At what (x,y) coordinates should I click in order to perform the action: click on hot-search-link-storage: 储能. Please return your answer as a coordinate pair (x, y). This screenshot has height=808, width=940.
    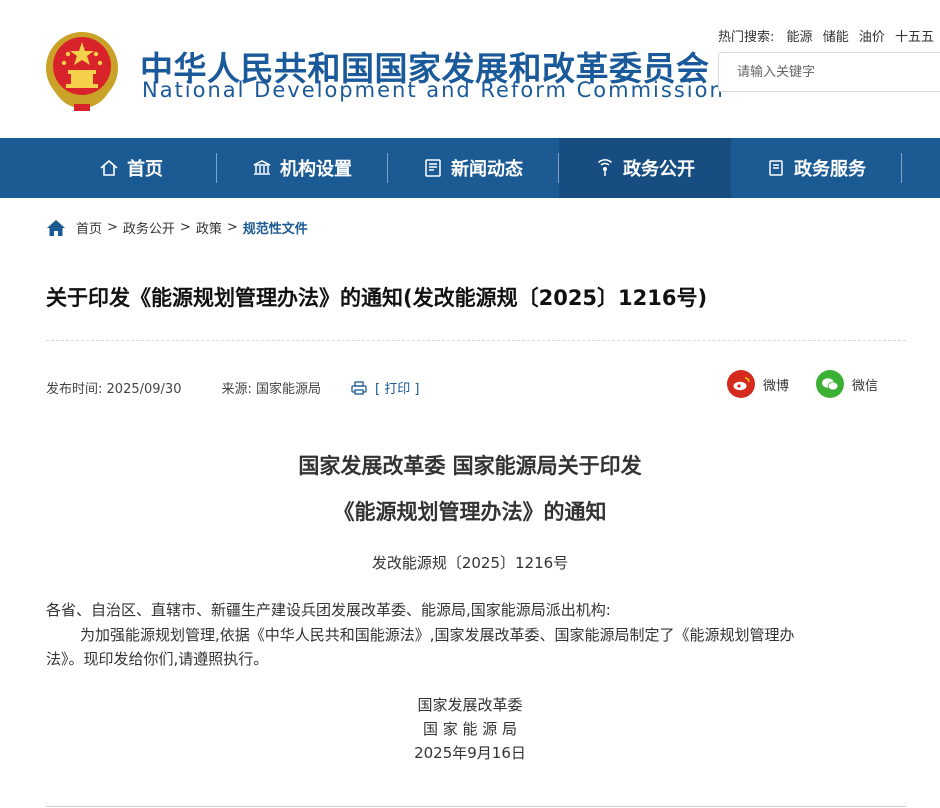
    Looking at the image, I should click on (836, 37).